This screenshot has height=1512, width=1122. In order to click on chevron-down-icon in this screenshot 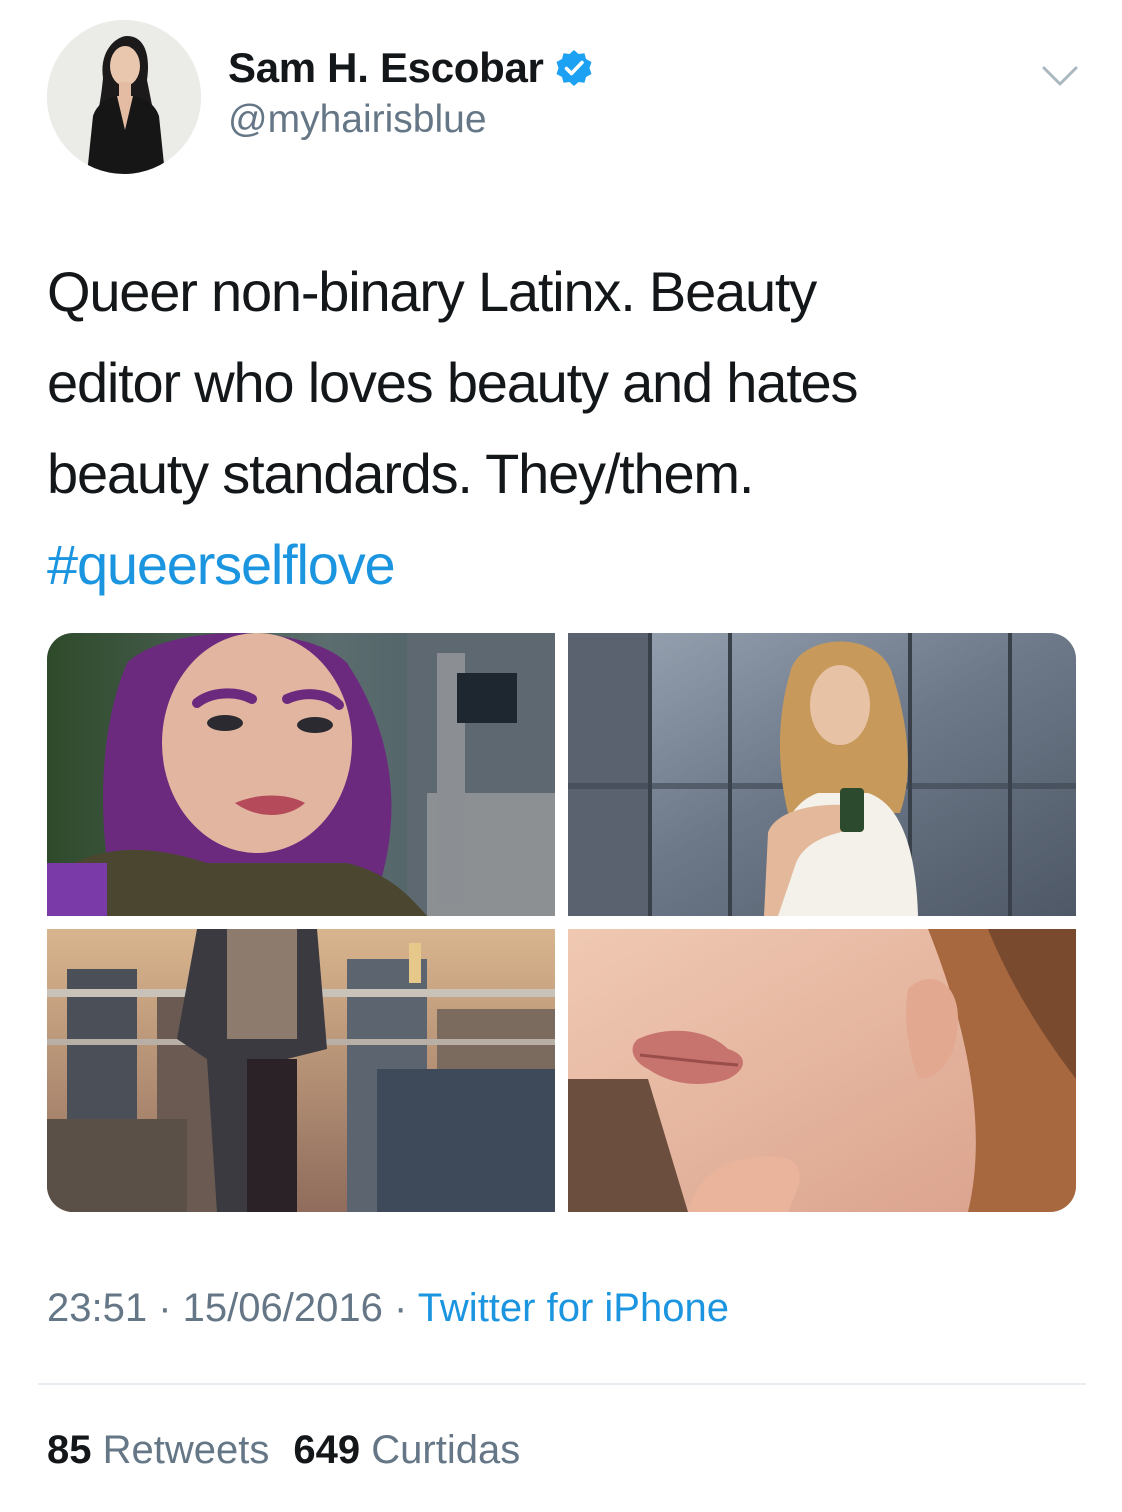, I will do `click(1060, 76)`.